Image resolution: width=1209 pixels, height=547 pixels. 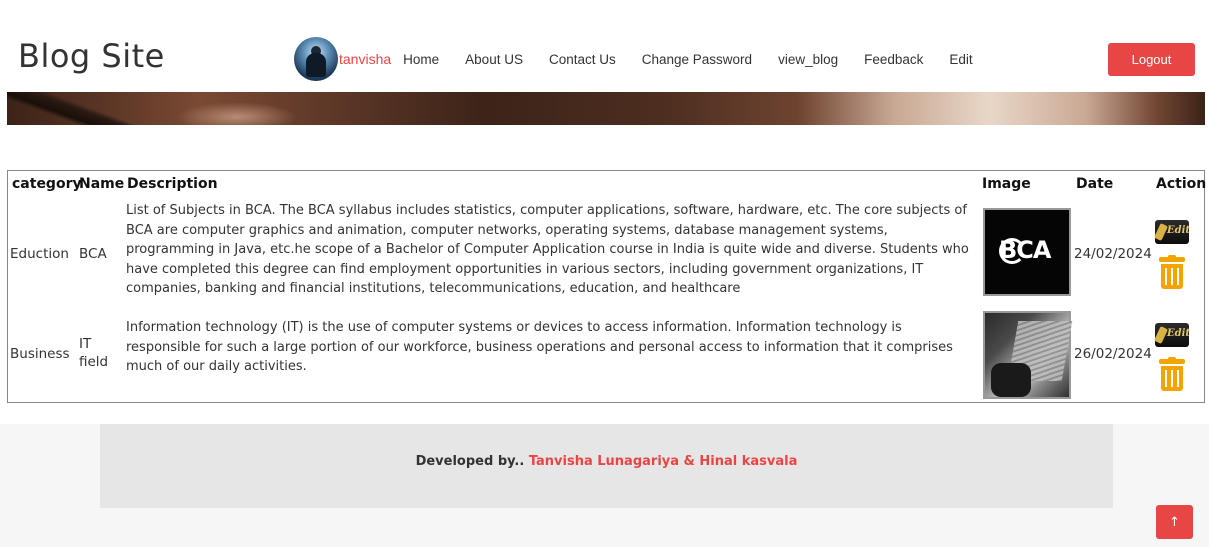 What do you see at coordinates (1113, 254) in the screenshot?
I see `row-1-date: 24/02/2024` at bounding box center [1113, 254].